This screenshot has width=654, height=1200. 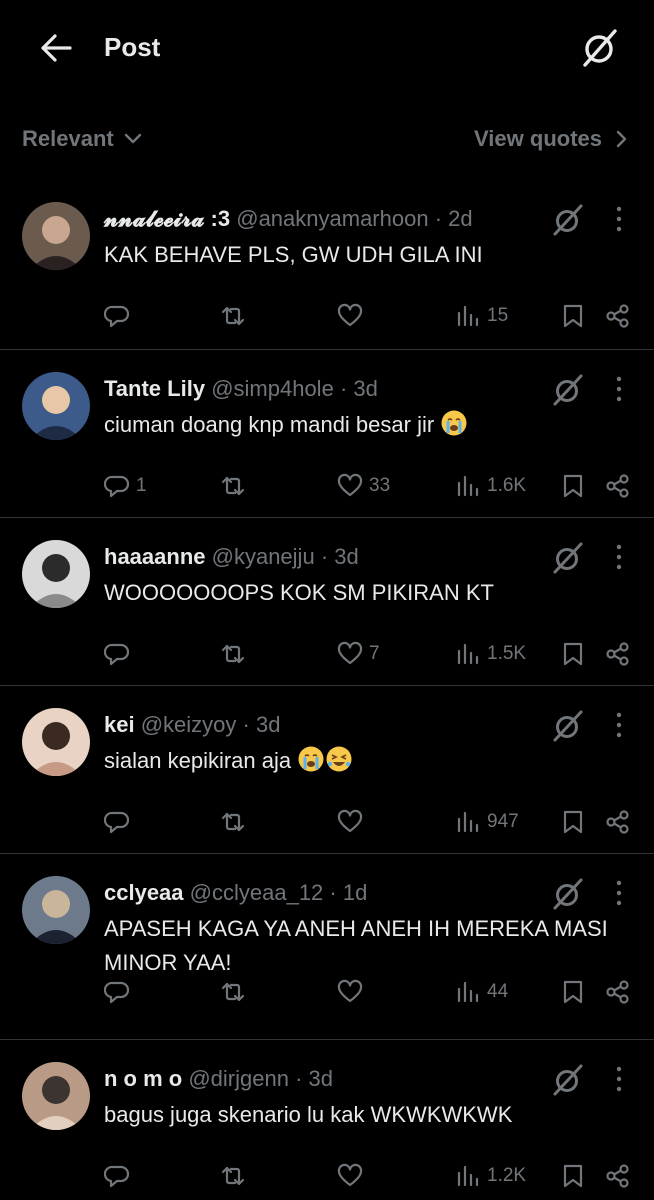 What do you see at coordinates (332, 218) in the screenshot?
I see `user-handle: @anaknyamarhoon` at bounding box center [332, 218].